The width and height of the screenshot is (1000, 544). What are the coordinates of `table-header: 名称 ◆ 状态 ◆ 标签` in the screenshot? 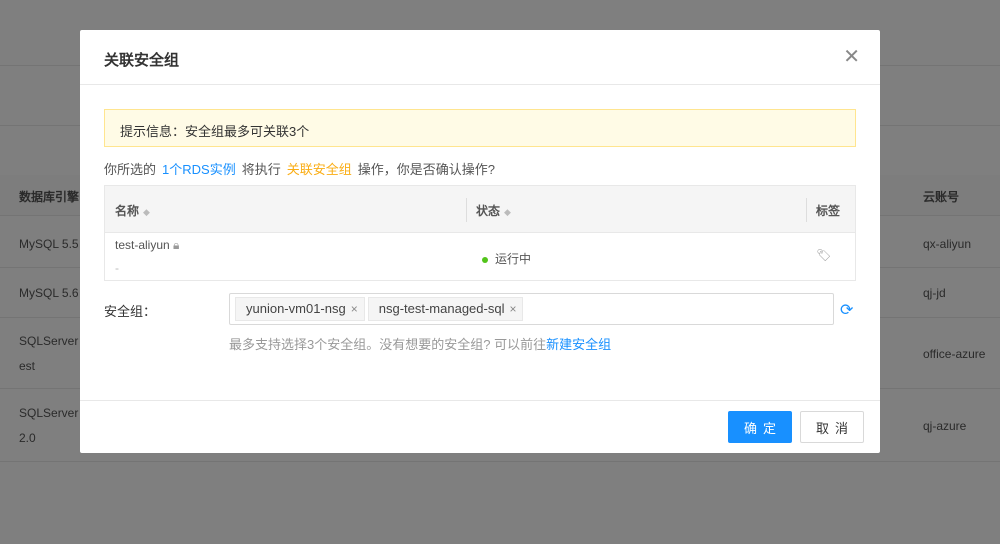 It's located at (480, 209).